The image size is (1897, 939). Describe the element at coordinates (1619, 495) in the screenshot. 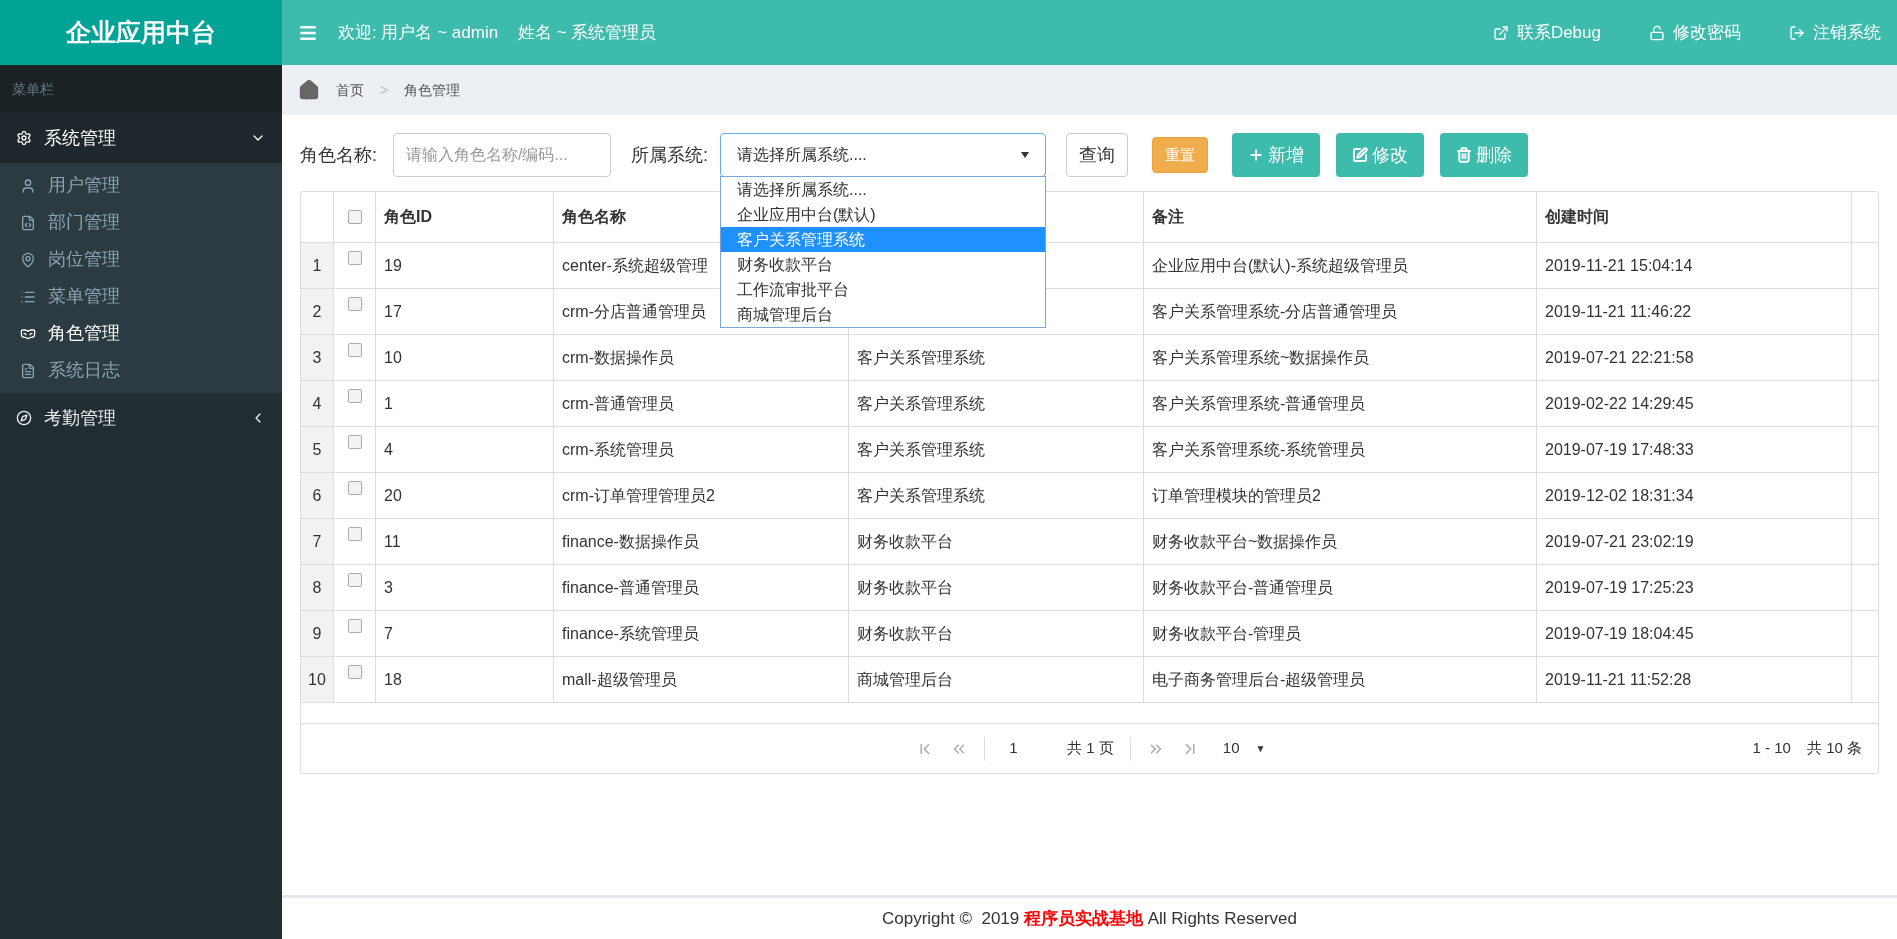

I see `table-cell-text: 2019-12-02 18:31:34` at that location.